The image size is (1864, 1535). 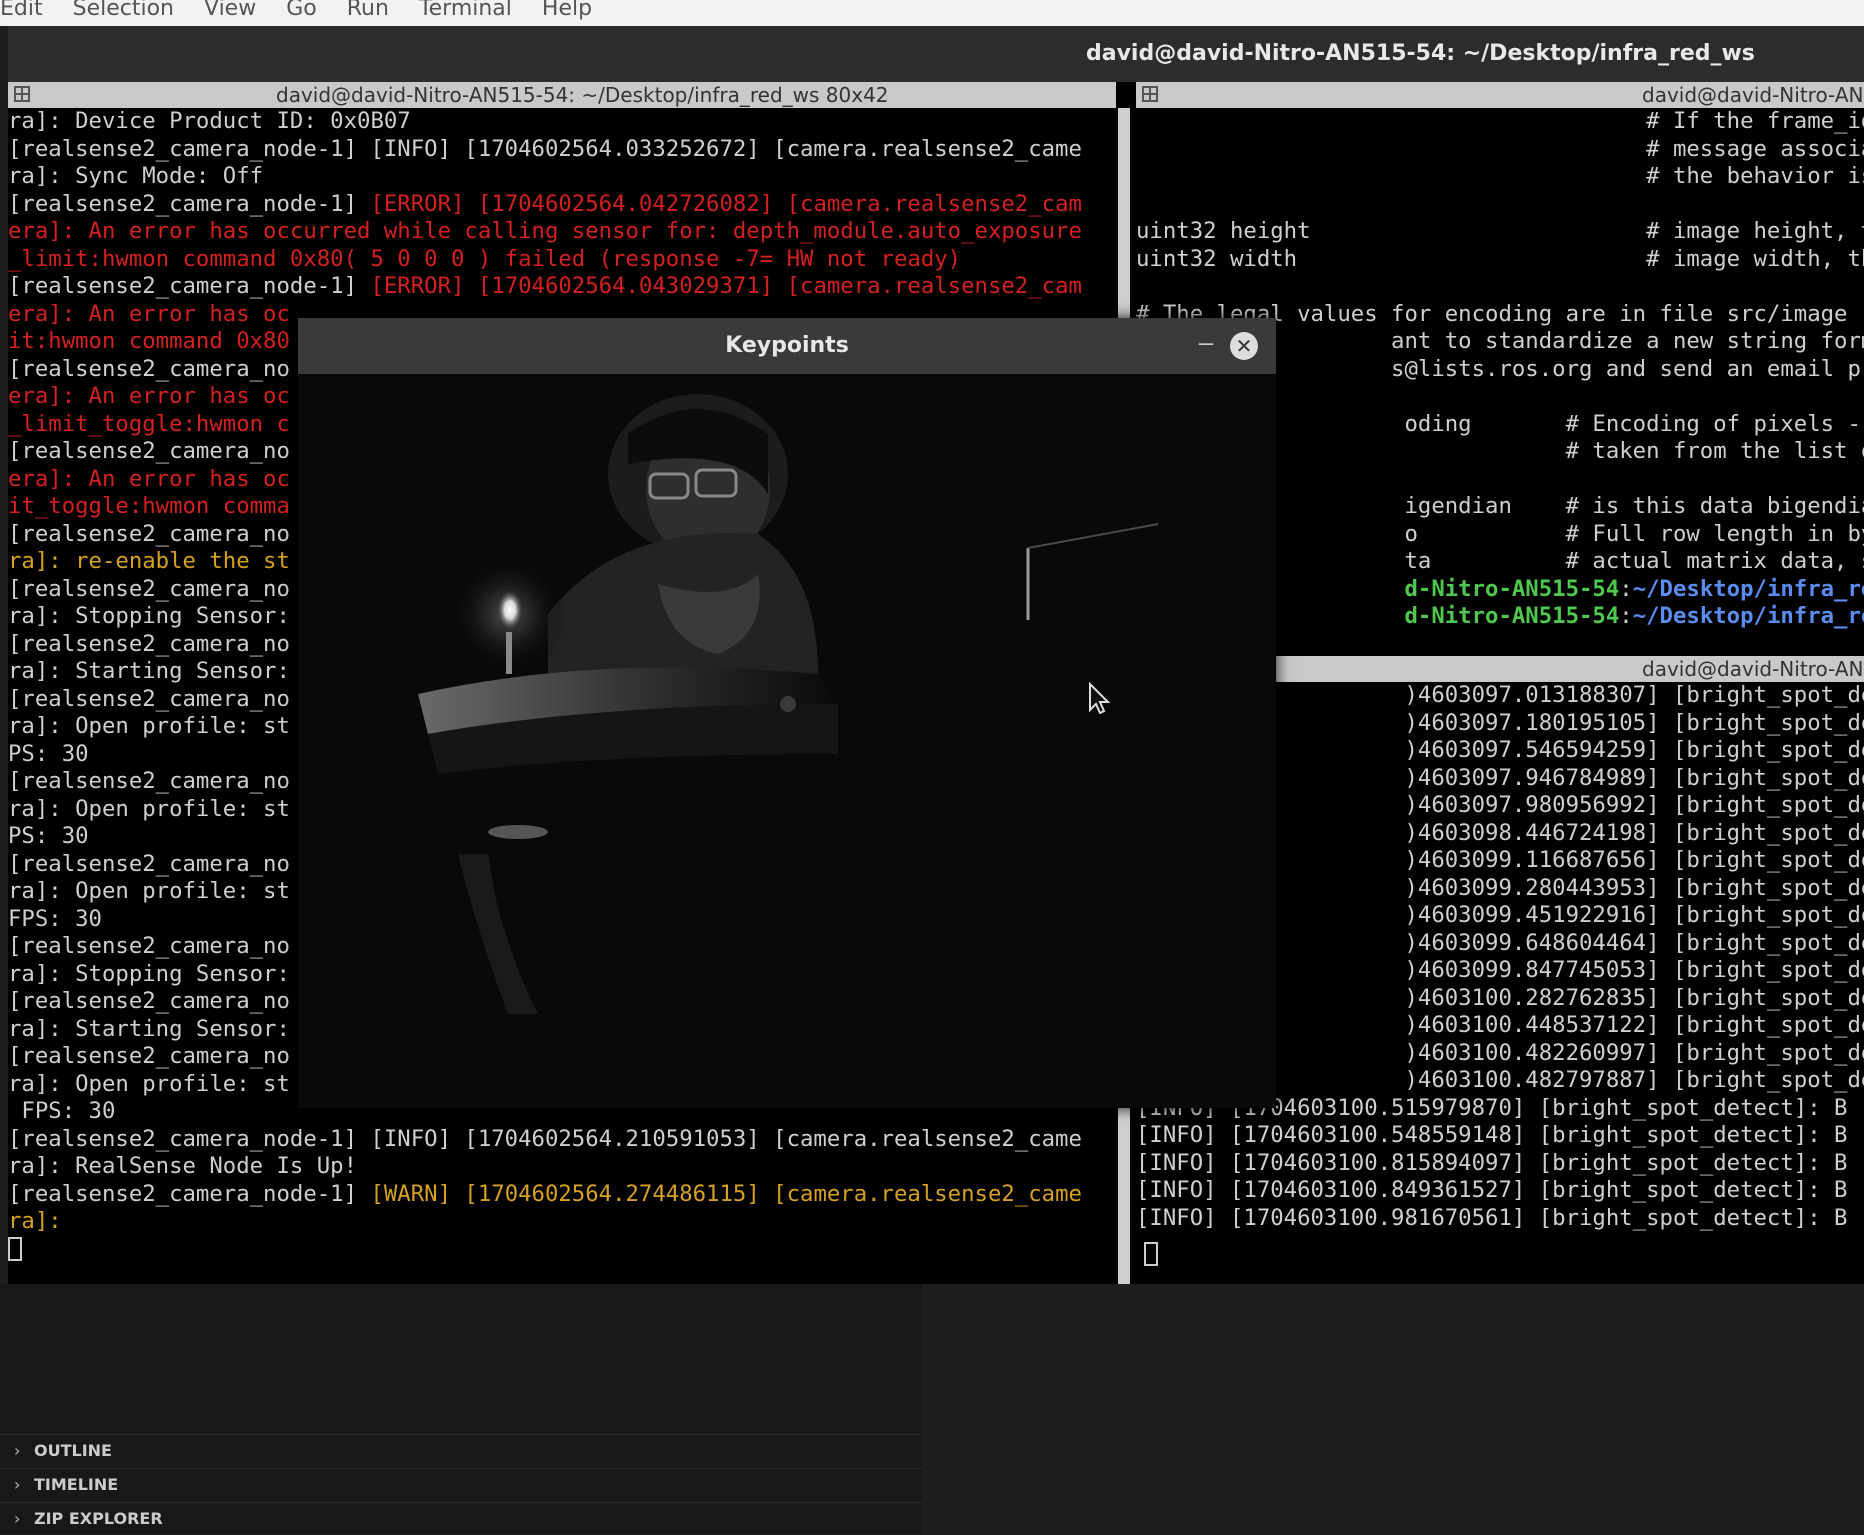 What do you see at coordinates (1206, 343) in the screenshot?
I see `minimize-button: –` at bounding box center [1206, 343].